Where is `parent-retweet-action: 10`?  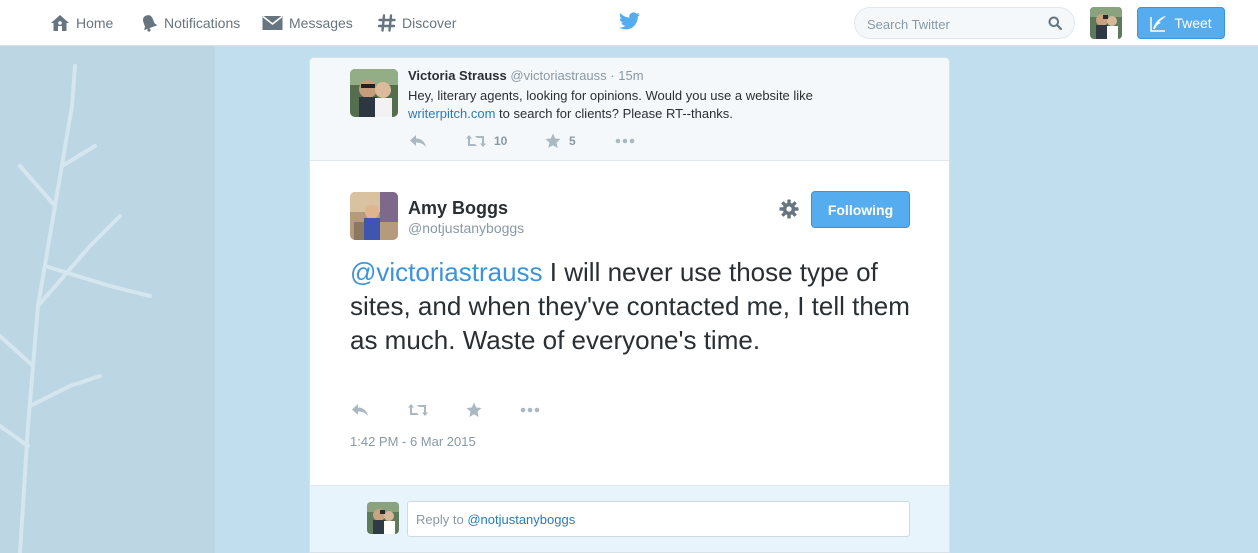
parent-retweet-action: 10 is located at coordinates (486, 141).